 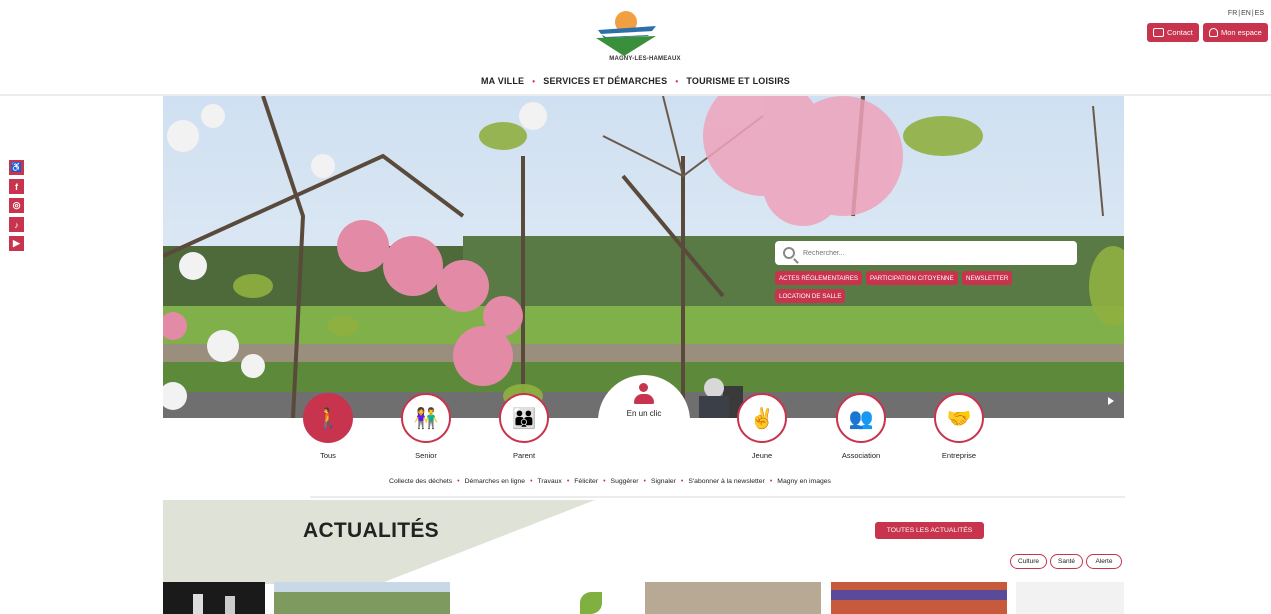 What do you see at coordinates (524, 455) in the screenshot?
I see `profile-label: Parent` at bounding box center [524, 455].